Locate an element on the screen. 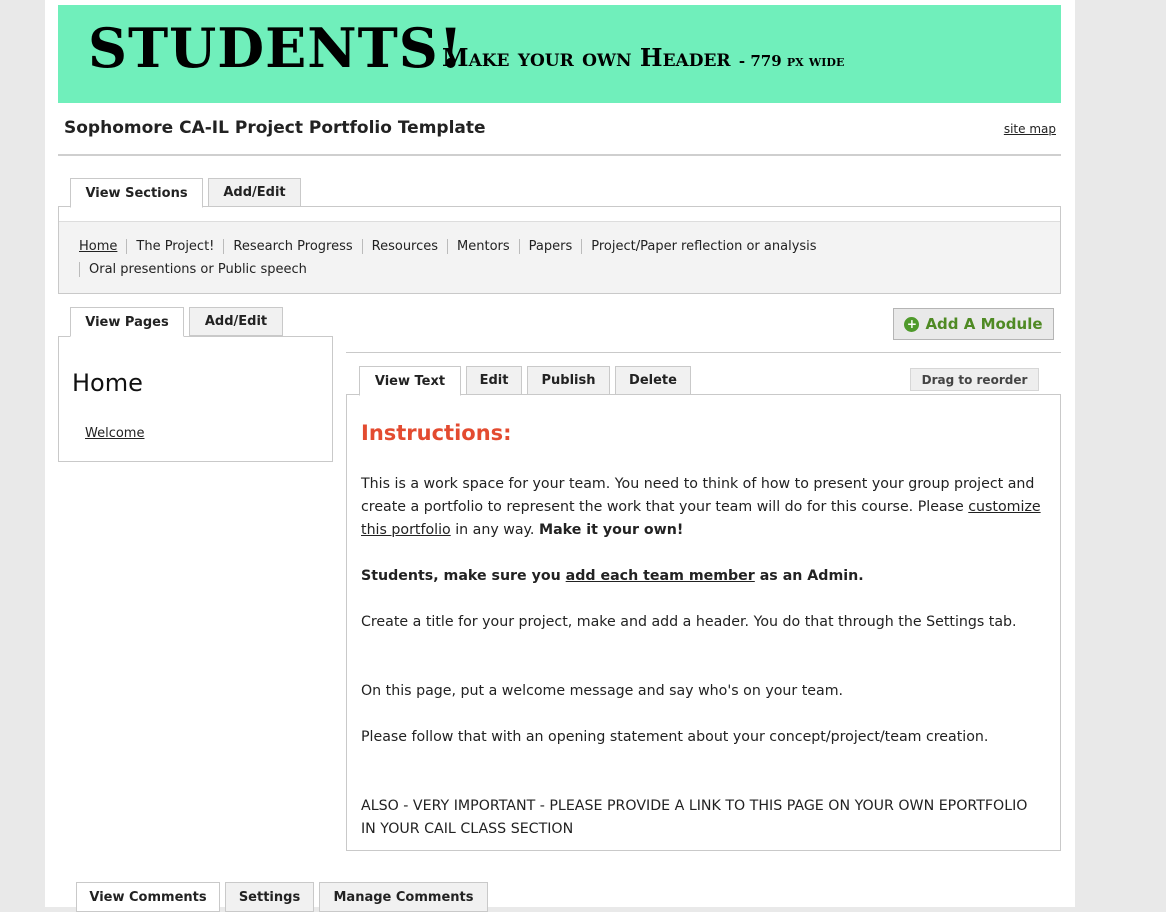  drag-to-reorder-handle: Drag to reorder is located at coordinates (974, 379).